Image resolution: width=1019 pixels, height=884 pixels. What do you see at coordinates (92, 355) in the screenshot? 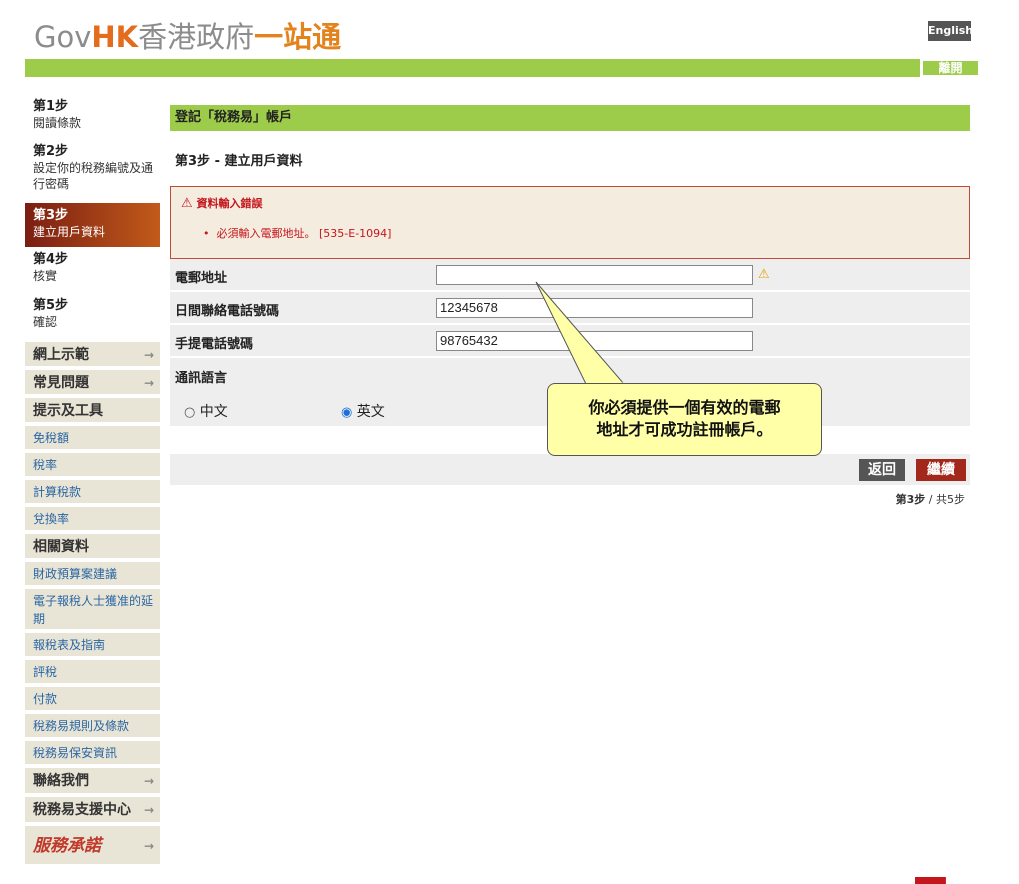
I see `nav-online-demo: 網上示範 →` at bounding box center [92, 355].